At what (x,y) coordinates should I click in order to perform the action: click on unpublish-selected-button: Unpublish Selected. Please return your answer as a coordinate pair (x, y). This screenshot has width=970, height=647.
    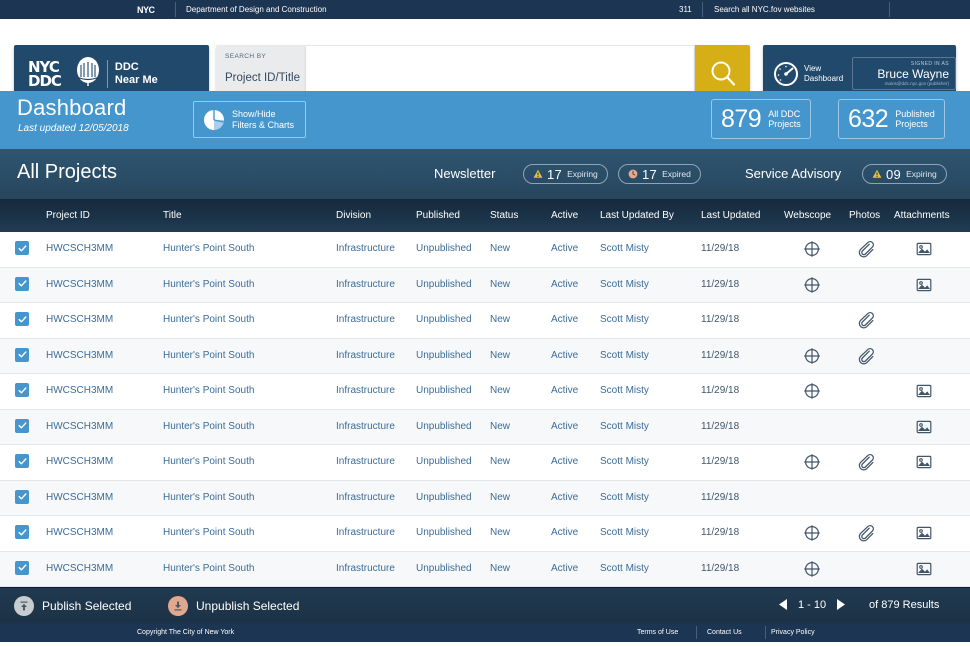
    Looking at the image, I should click on (233, 606).